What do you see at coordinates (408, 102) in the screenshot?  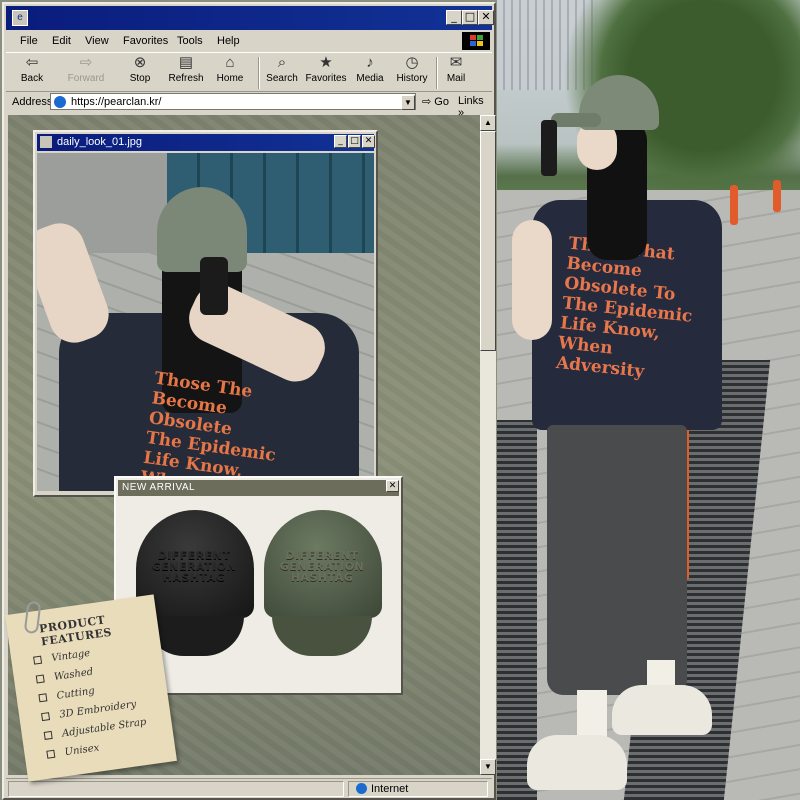 I see `address-dropdown-button: ▼` at bounding box center [408, 102].